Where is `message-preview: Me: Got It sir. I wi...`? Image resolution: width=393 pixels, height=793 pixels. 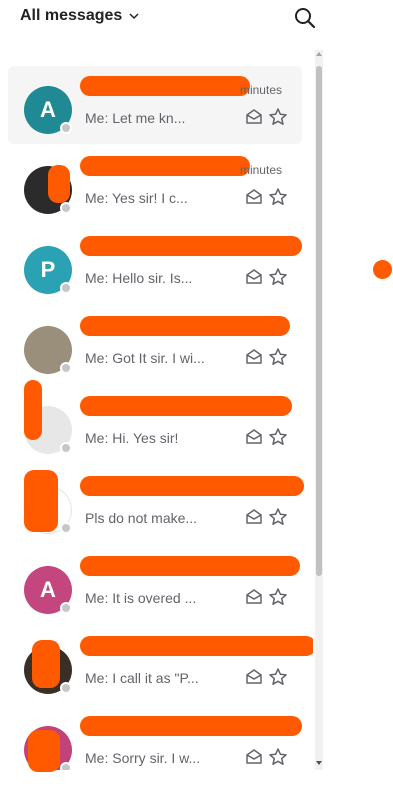 message-preview: Me: Got It sir. I wi... is located at coordinates (145, 358).